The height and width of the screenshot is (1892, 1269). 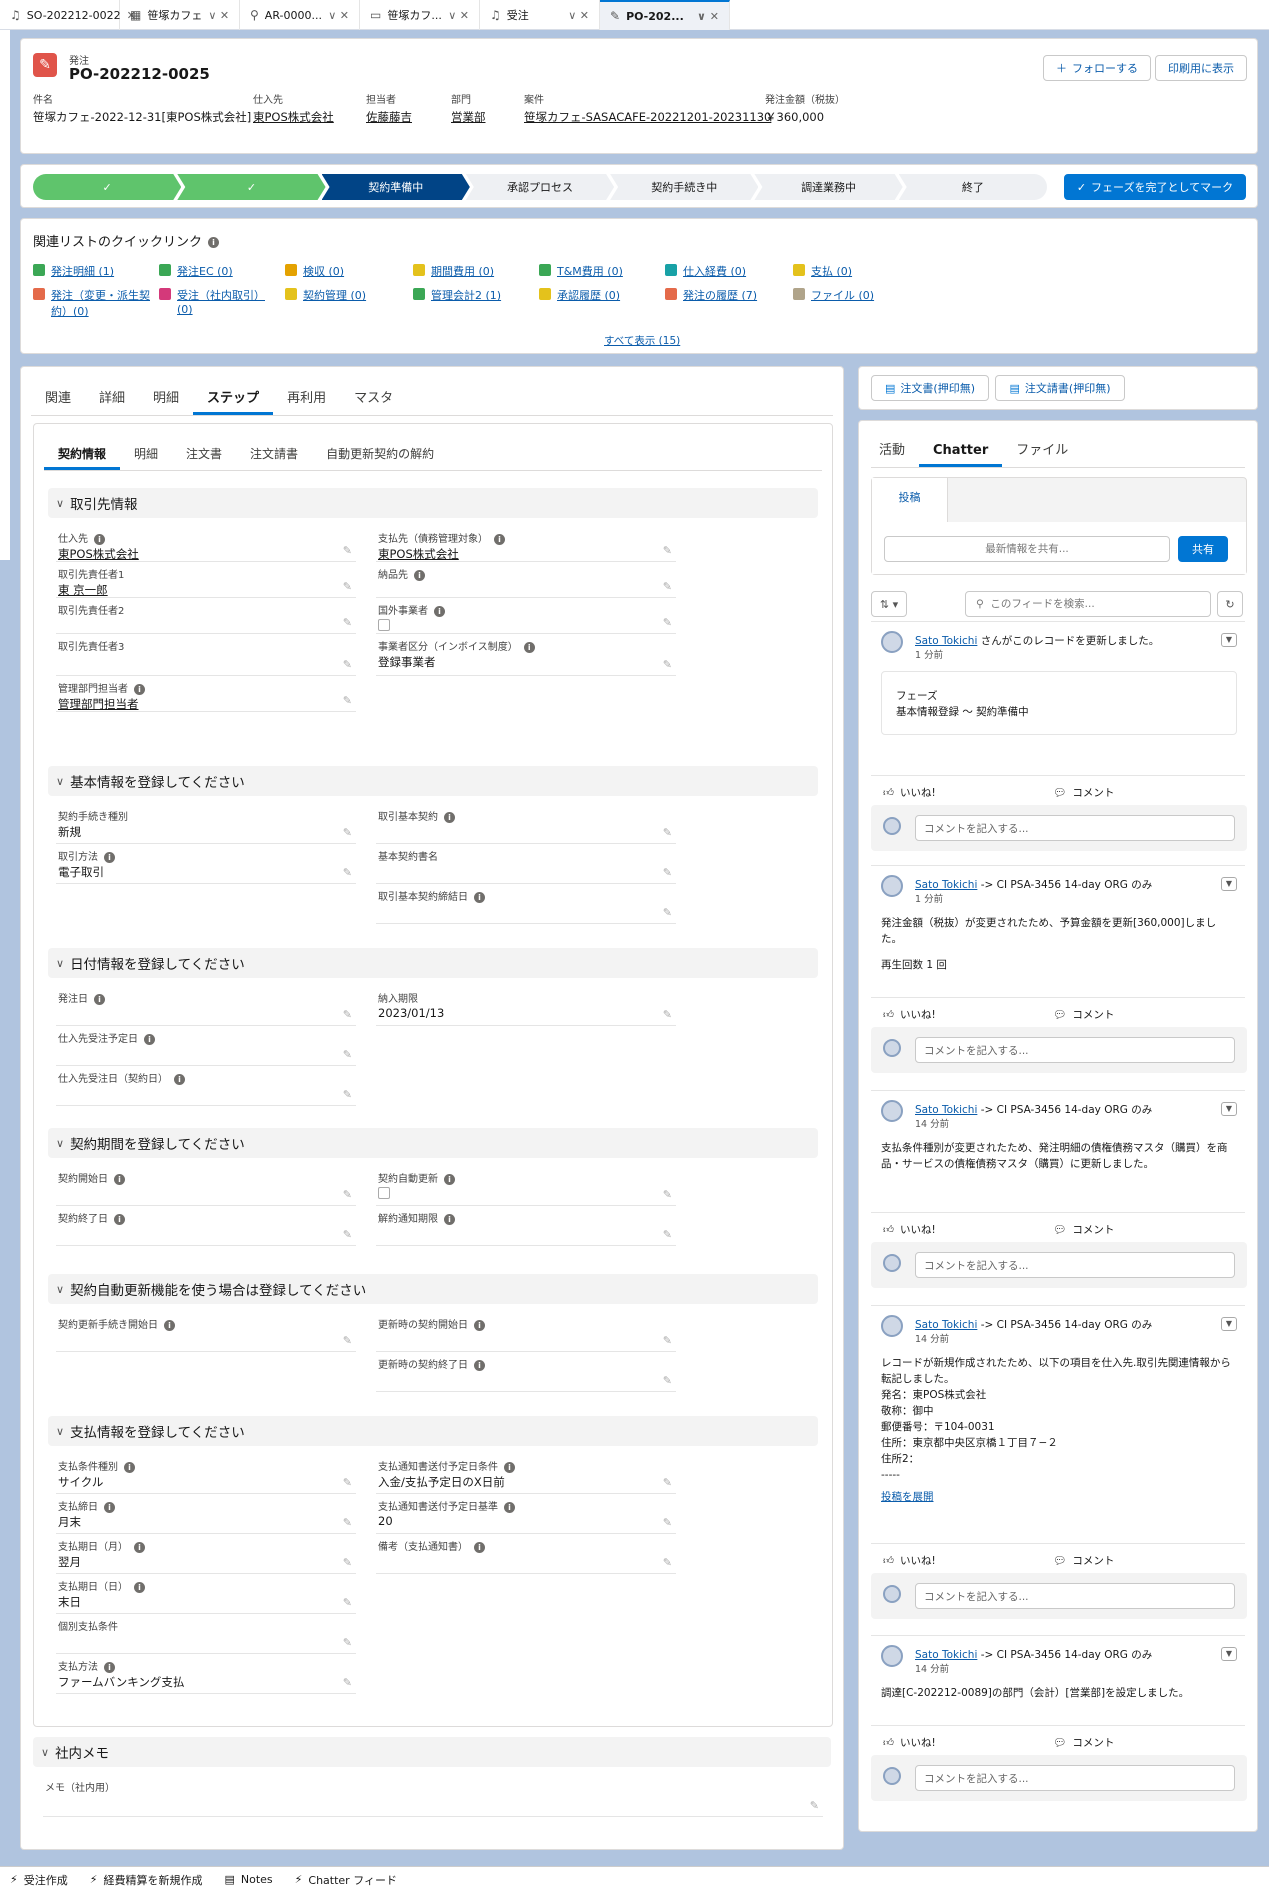 I want to click on follow-button: ＋ フォローする, so click(x=1097, y=68).